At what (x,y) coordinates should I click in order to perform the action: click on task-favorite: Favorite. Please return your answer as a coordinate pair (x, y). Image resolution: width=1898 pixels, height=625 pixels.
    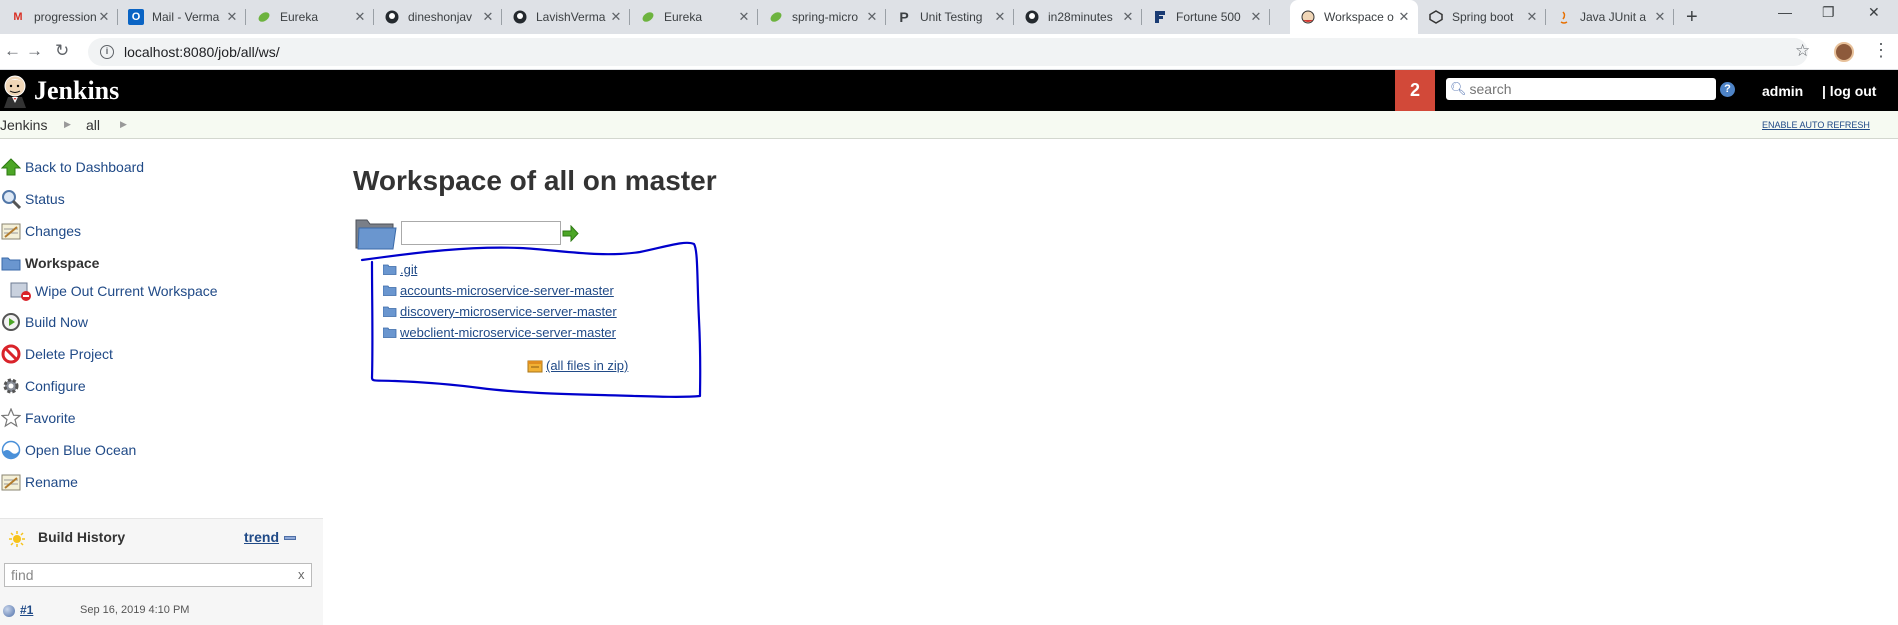
    Looking at the image, I should click on (38, 418).